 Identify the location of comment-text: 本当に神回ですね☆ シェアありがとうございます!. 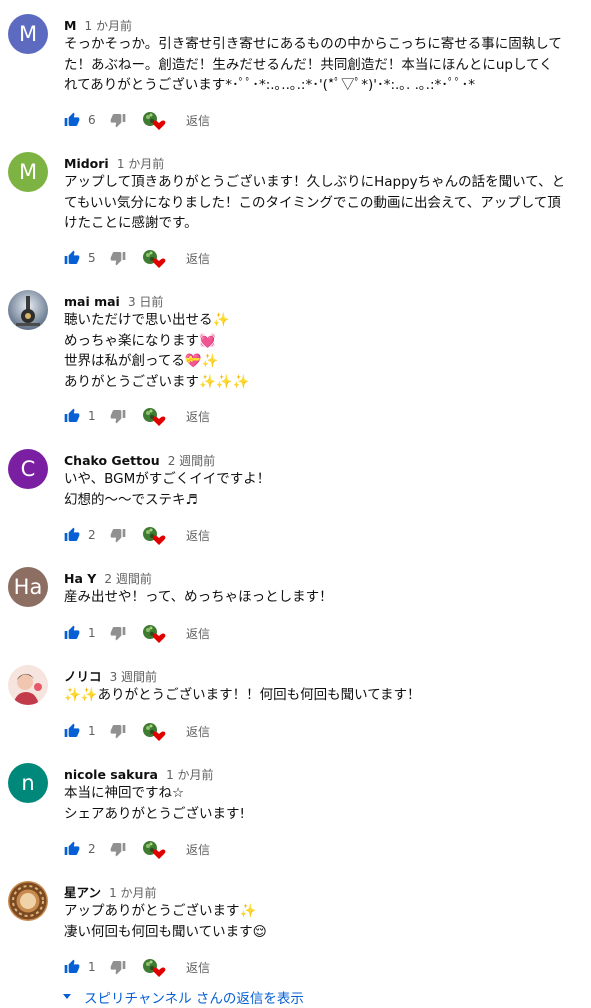
(324, 803).